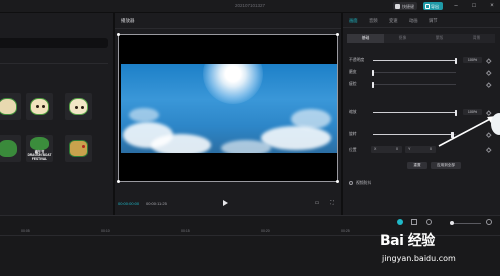 The image size is (500, 276). Describe the element at coordinates (466, 223) in the screenshot. I see `zoom-slider` at that location.